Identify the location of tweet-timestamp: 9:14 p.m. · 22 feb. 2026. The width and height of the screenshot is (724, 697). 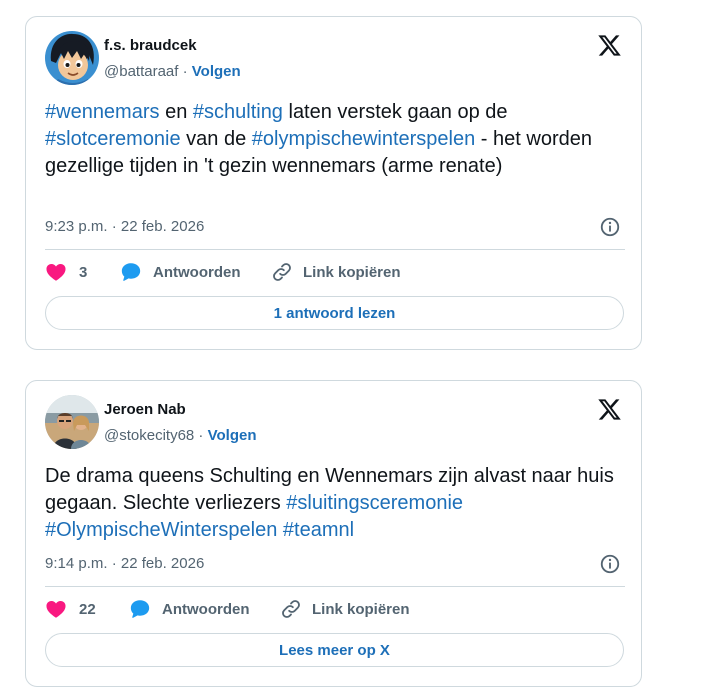
(124, 563).